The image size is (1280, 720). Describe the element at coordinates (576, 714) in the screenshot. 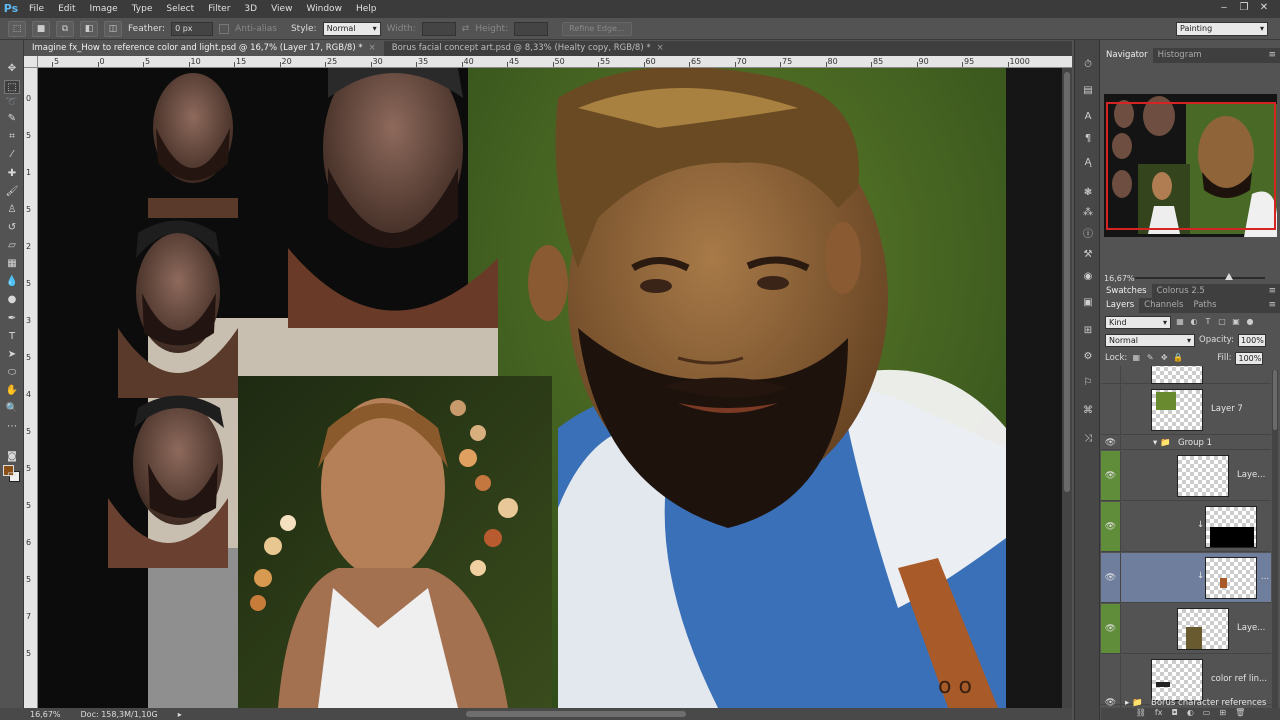

I see `horizontal-scroll-thumb` at that location.